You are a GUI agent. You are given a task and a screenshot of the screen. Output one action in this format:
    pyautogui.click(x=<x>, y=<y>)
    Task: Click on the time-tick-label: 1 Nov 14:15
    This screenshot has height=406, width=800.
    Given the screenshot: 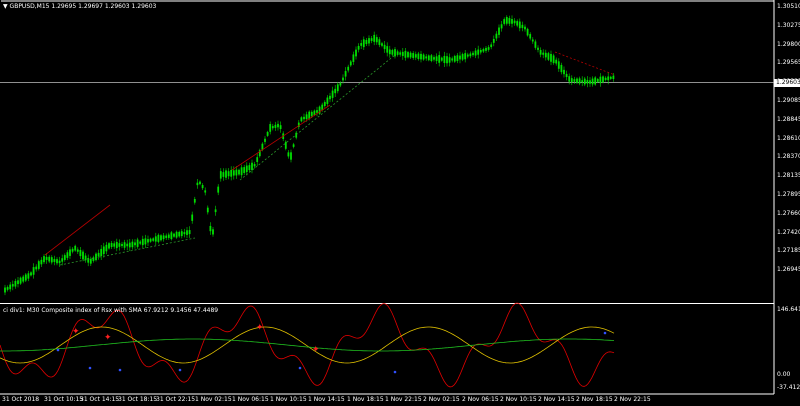 What is the action you would take?
    pyautogui.click(x=326, y=399)
    